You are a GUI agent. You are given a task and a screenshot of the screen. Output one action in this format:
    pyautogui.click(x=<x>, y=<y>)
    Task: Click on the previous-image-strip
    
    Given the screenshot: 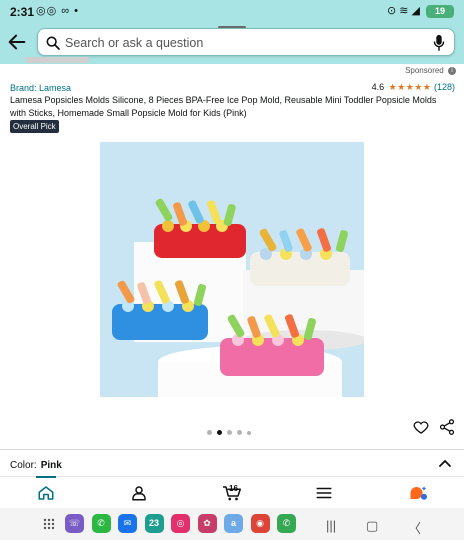 What is the action you would take?
    pyautogui.click(x=57, y=60)
    